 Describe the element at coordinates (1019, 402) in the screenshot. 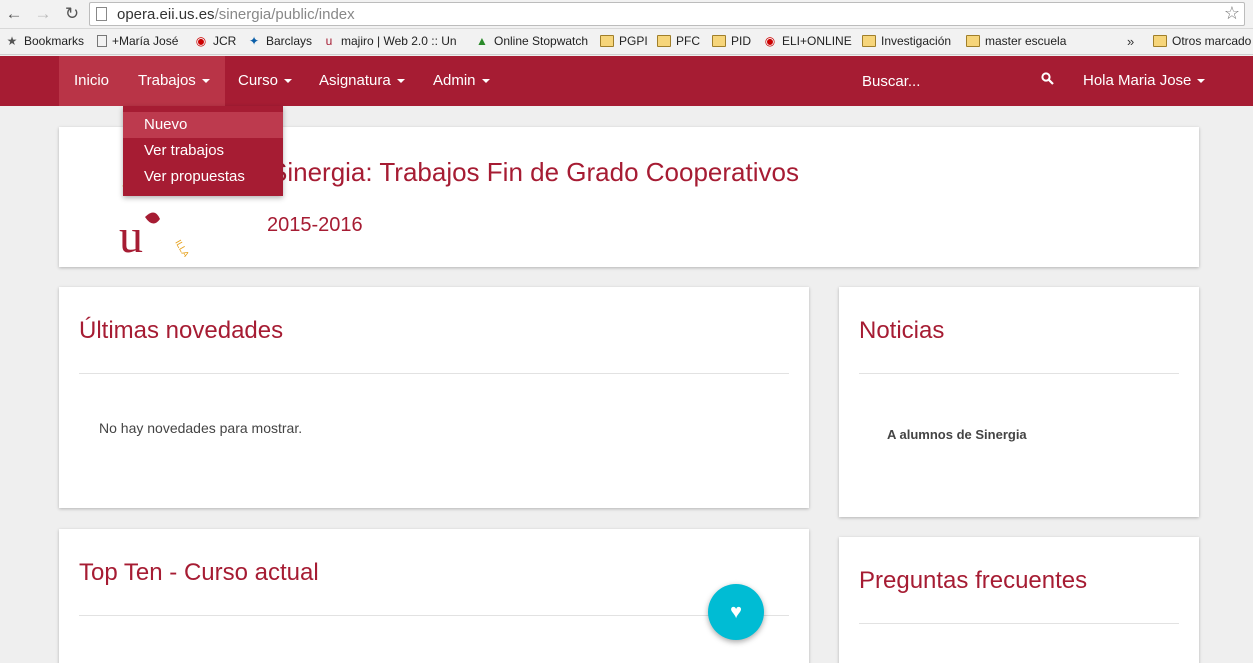

I see `noticias-card: Noticias A alumnos de Sinergia` at that location.